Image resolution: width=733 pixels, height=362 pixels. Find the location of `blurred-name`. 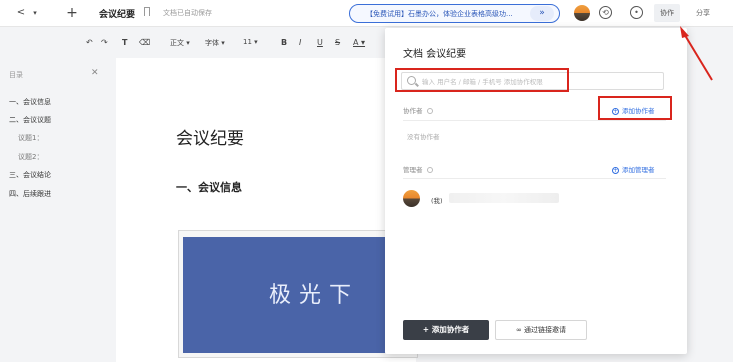

blurred-name is located at coordinates (504, 198).